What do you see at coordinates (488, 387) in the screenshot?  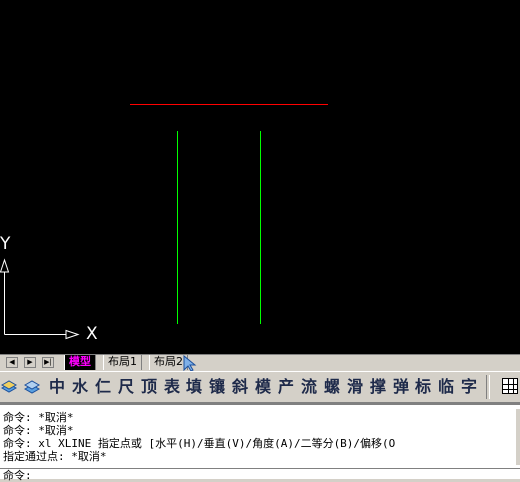 I see `toolbar-separator` at bounding box center [488, 387].